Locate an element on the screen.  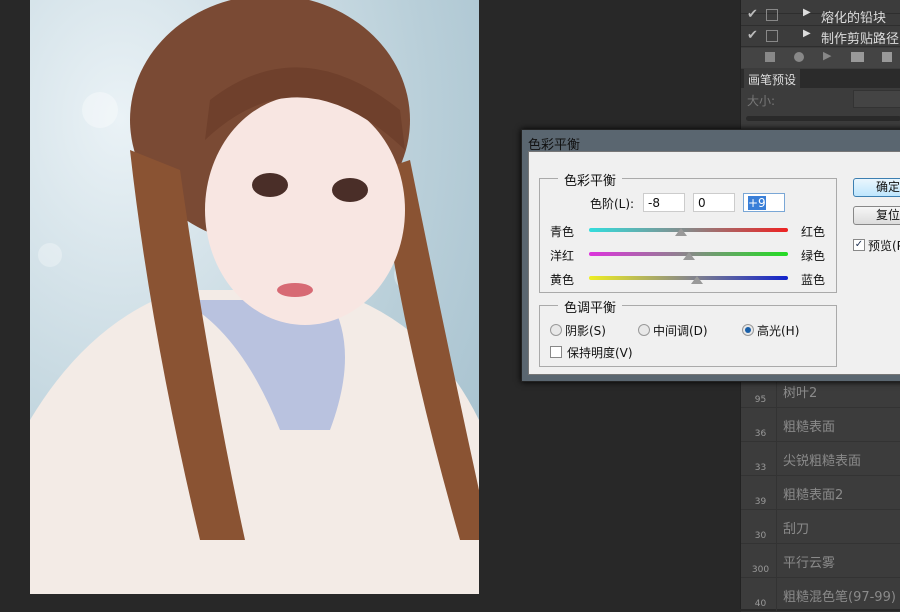
record-icon is located at coordinates (799, 57).